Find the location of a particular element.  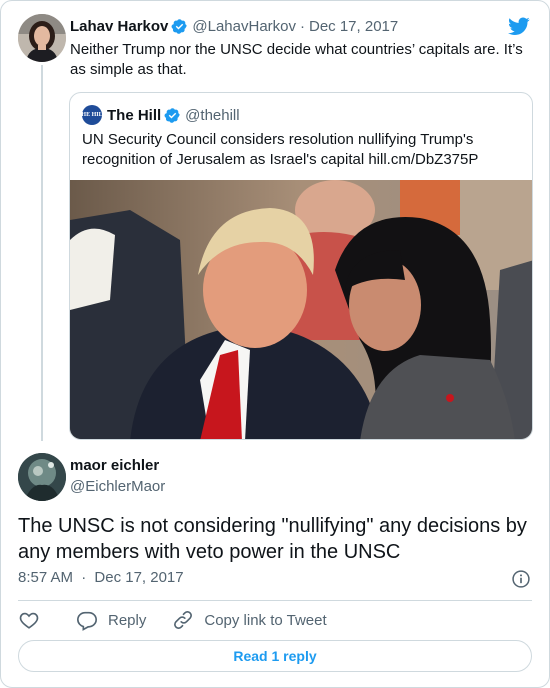

twitter-bird-icon is located at coordinates (519, 26).